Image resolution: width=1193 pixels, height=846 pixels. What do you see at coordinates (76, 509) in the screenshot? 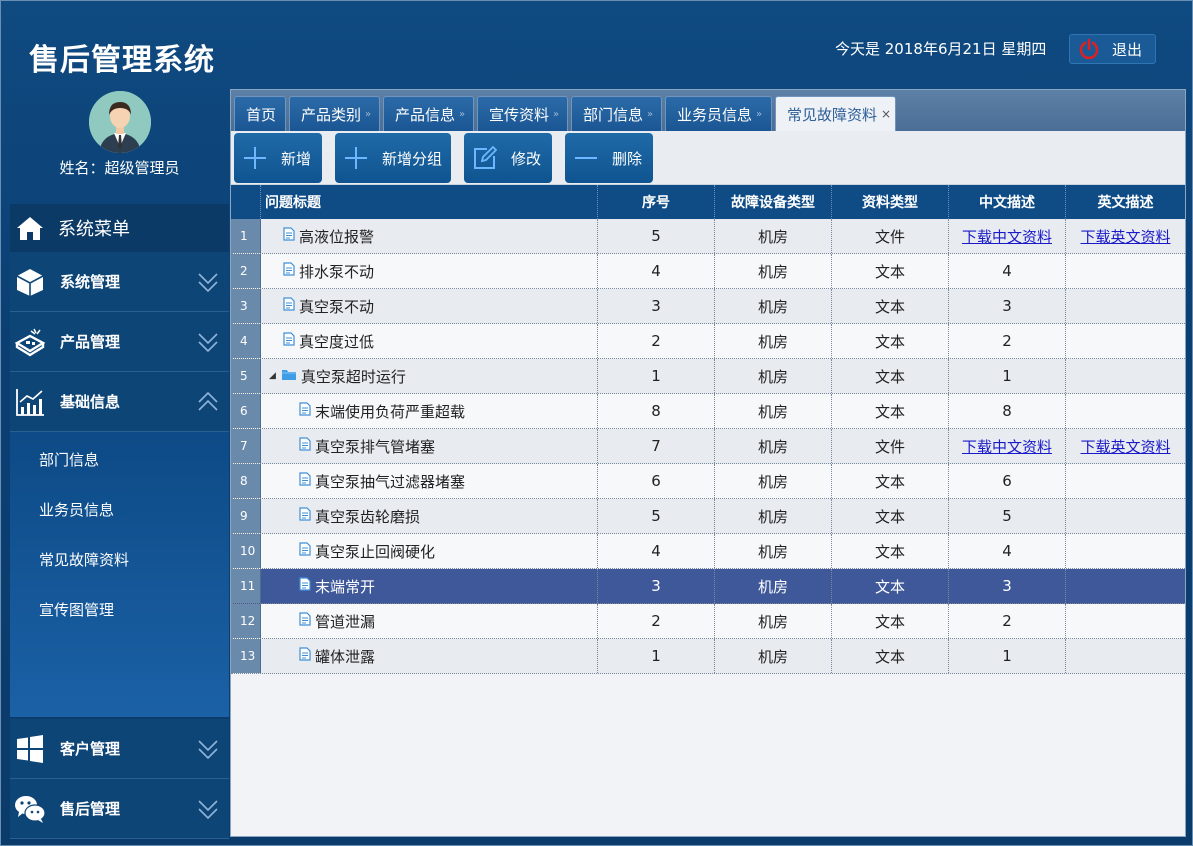
I see `submenu-item-salesman: 业务员信息` at bounding box center [76, 509].